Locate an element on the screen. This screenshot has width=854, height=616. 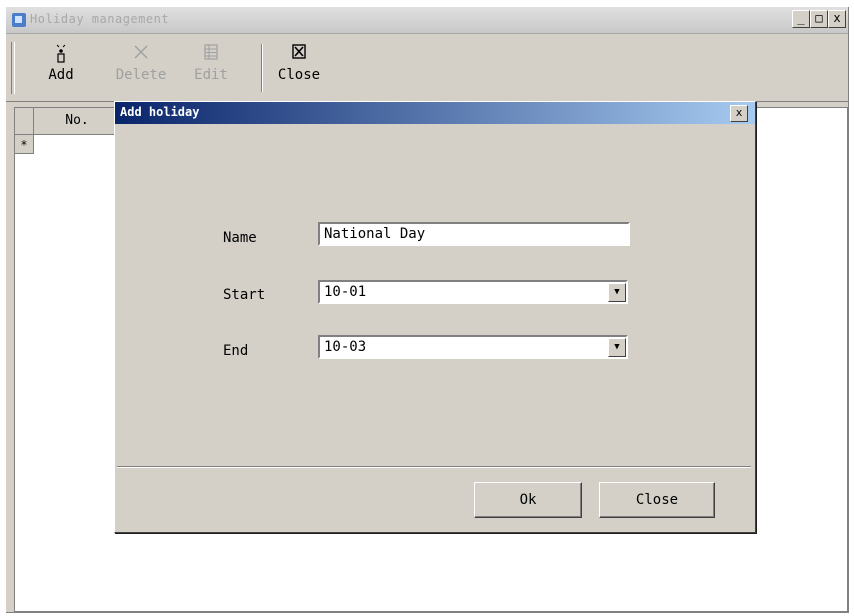
add-user-icon is located at coordinates (61, 54).